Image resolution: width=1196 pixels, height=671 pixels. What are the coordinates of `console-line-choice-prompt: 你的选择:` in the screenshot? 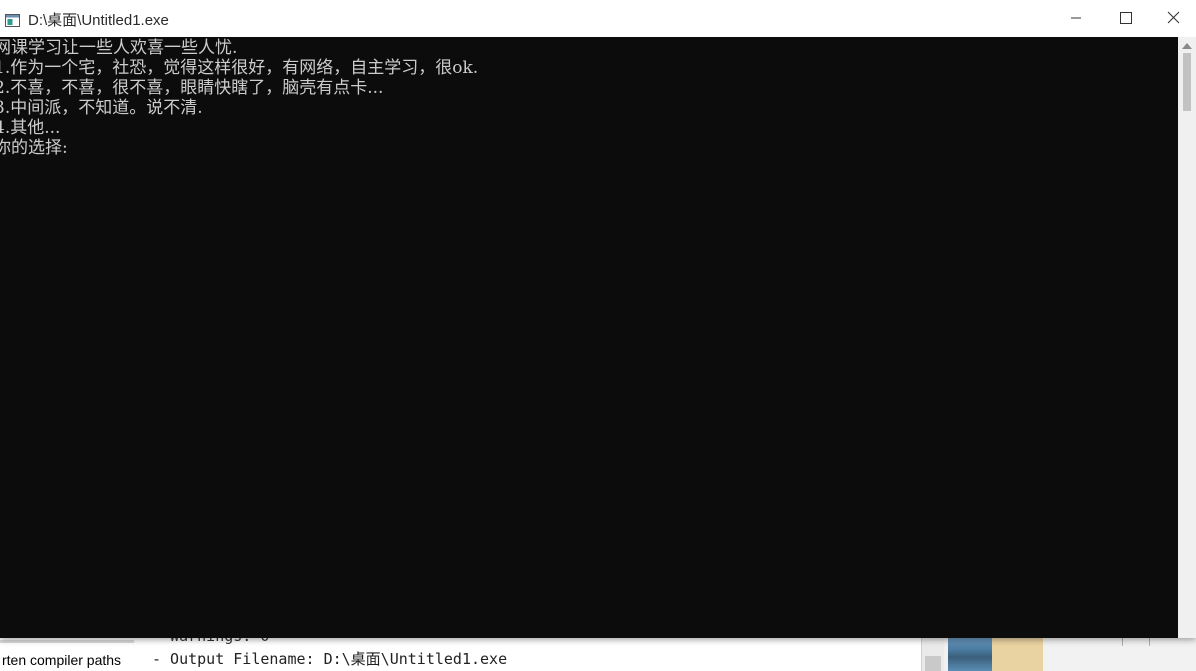 It's located at (34, 148).